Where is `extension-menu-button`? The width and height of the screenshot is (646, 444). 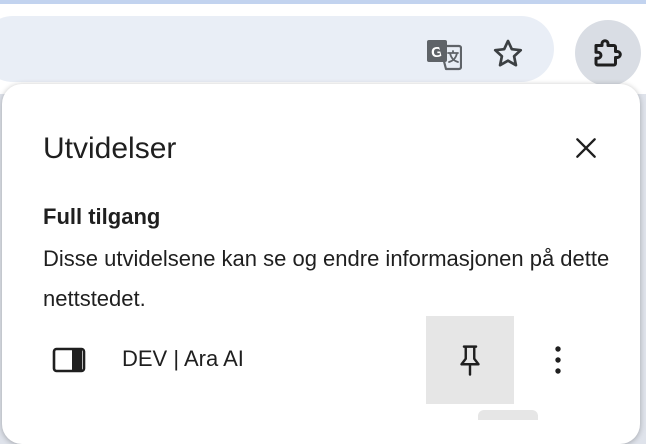
extension-menu-button is located at coordinates (558, 360).